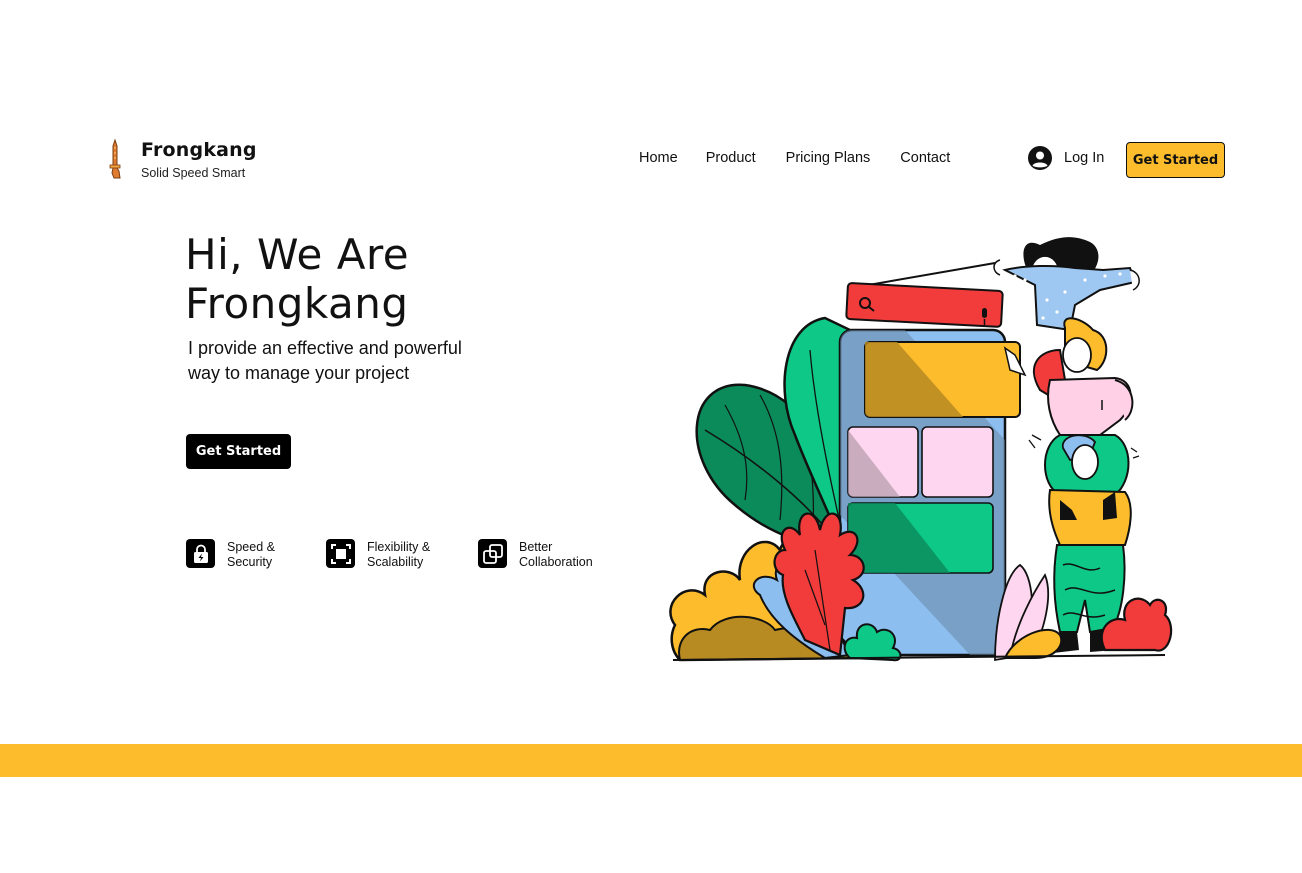 The width and height of the screenshot is (1302, 873). I want to click on feature-flexibility-scalability: Flexibility & Scalability, so click(378, 554).